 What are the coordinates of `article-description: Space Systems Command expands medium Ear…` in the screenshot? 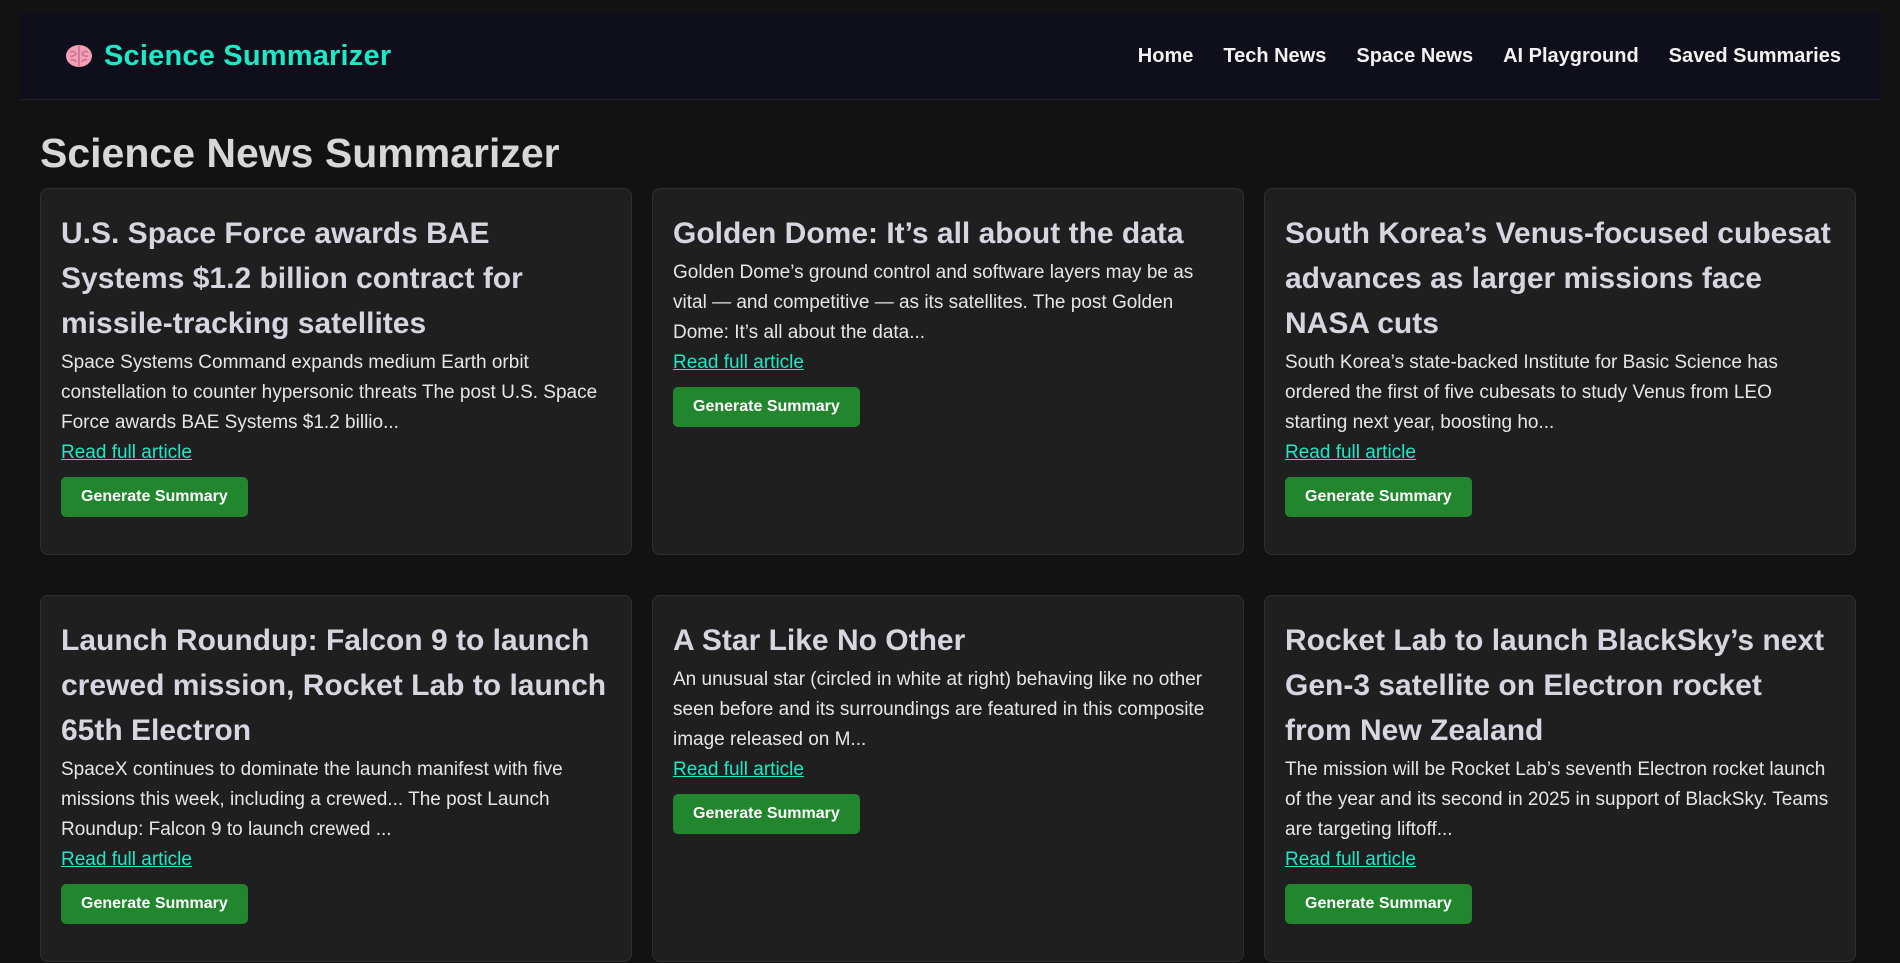 It's located at (329, 392).